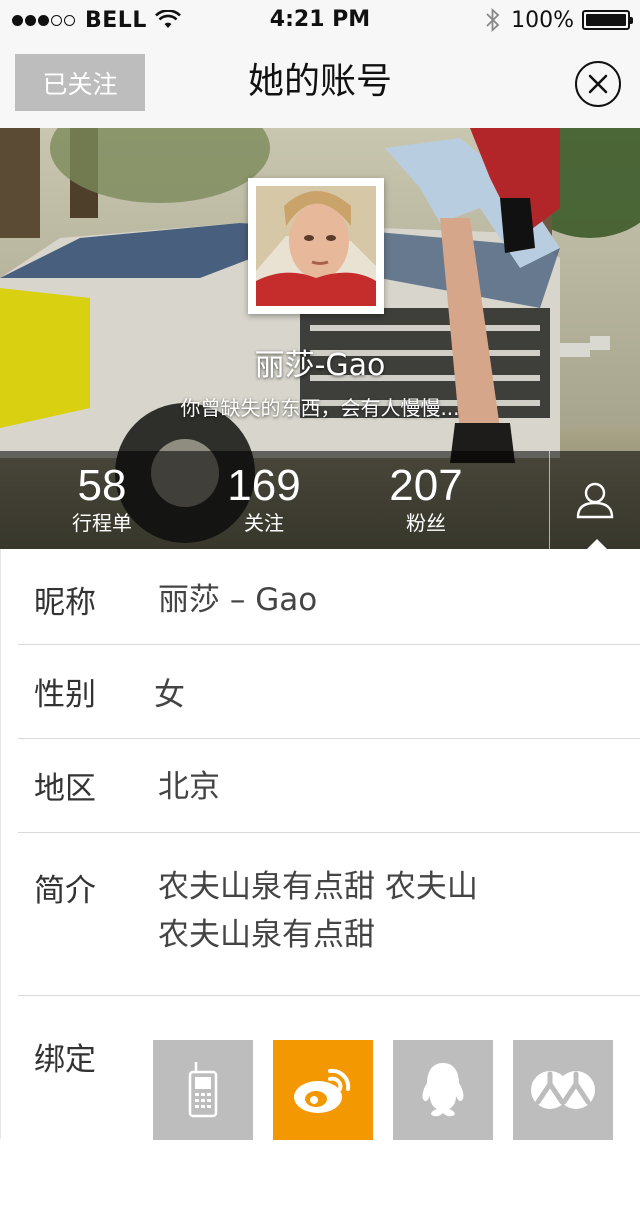  I want to click on renren-icon, so click(563, 1090).